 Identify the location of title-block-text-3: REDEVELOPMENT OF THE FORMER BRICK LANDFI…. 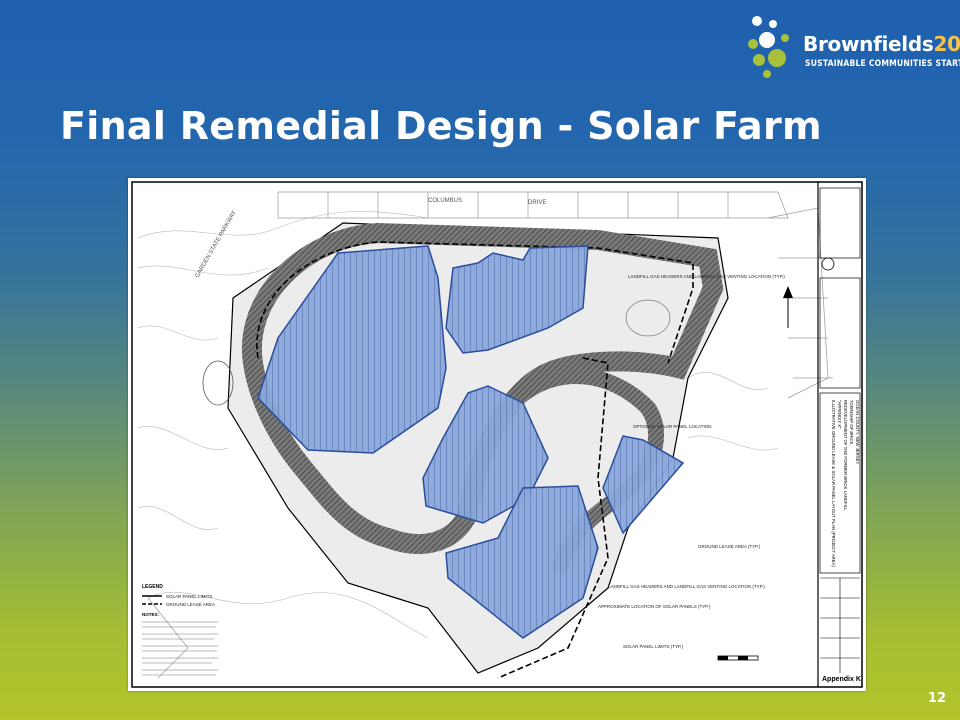
(845, 455).